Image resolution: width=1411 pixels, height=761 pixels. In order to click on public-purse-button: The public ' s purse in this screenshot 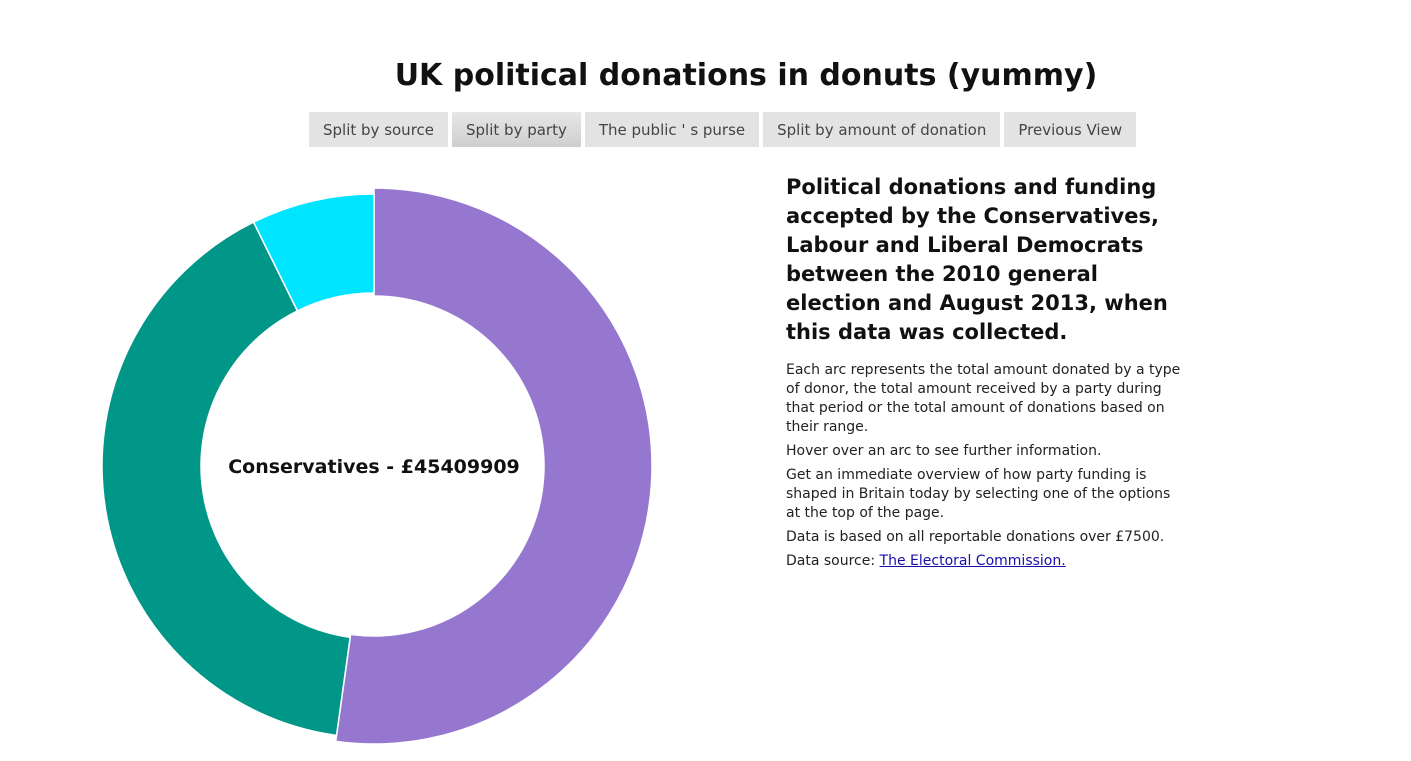, I will do `click(672, 129)`.